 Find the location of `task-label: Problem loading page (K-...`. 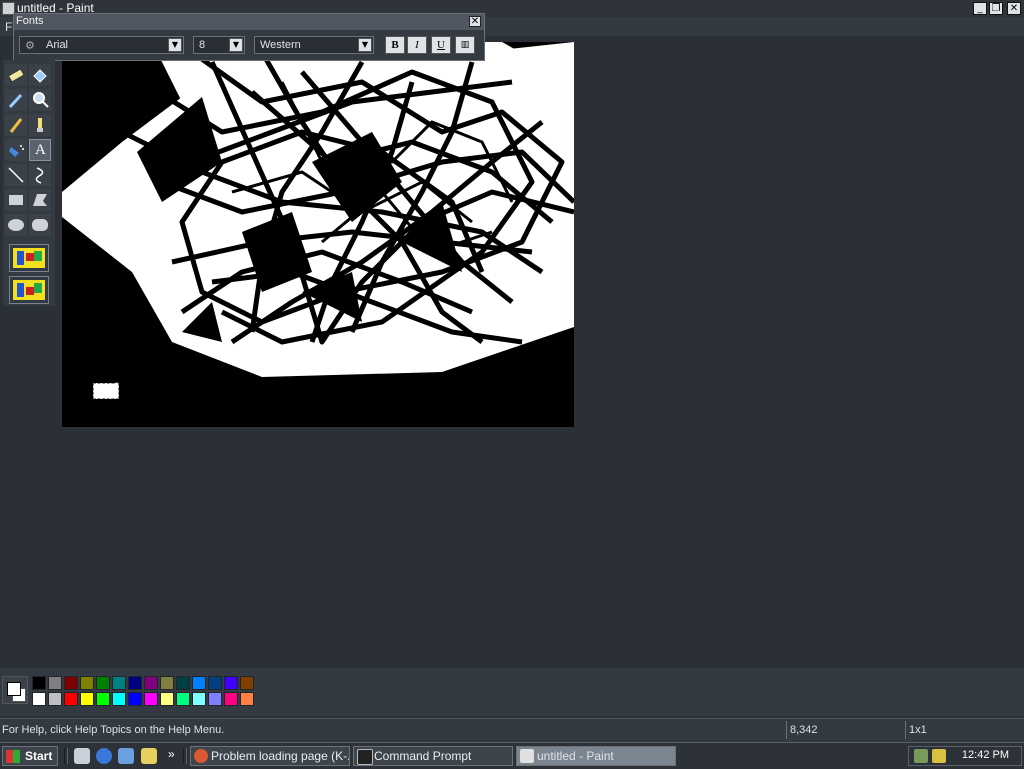

task-label: Problem loading page (K-... is located at coordinates (280, 756).